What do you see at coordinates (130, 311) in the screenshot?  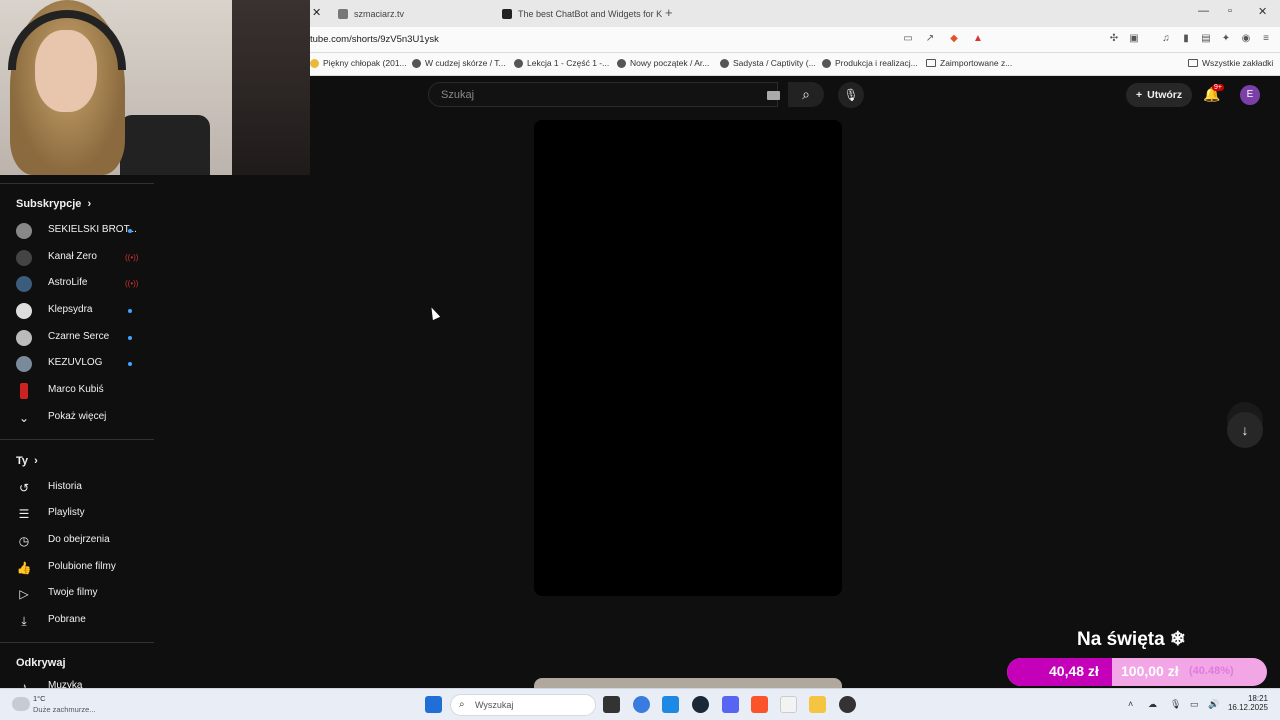 I see `new-content-dot` at bounding box center [130, 311].